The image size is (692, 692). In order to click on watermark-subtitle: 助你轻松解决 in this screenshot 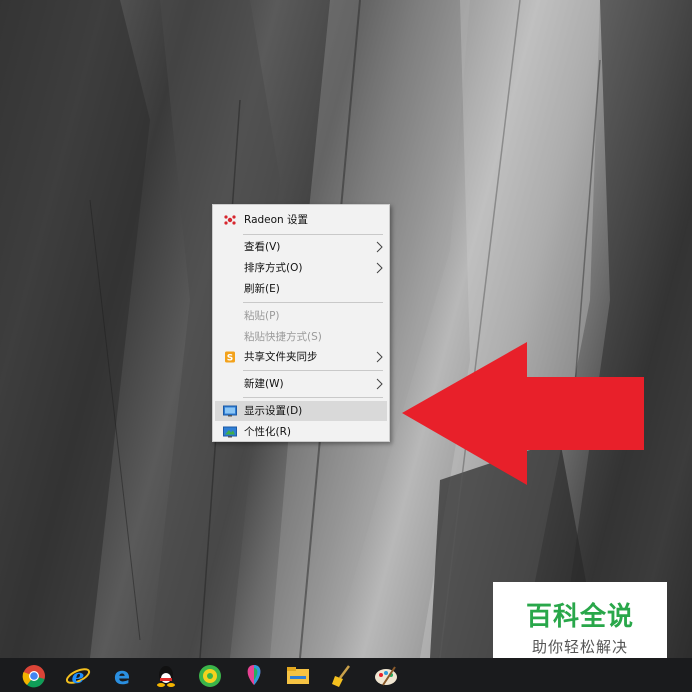, I will do `click(579, 647)`.